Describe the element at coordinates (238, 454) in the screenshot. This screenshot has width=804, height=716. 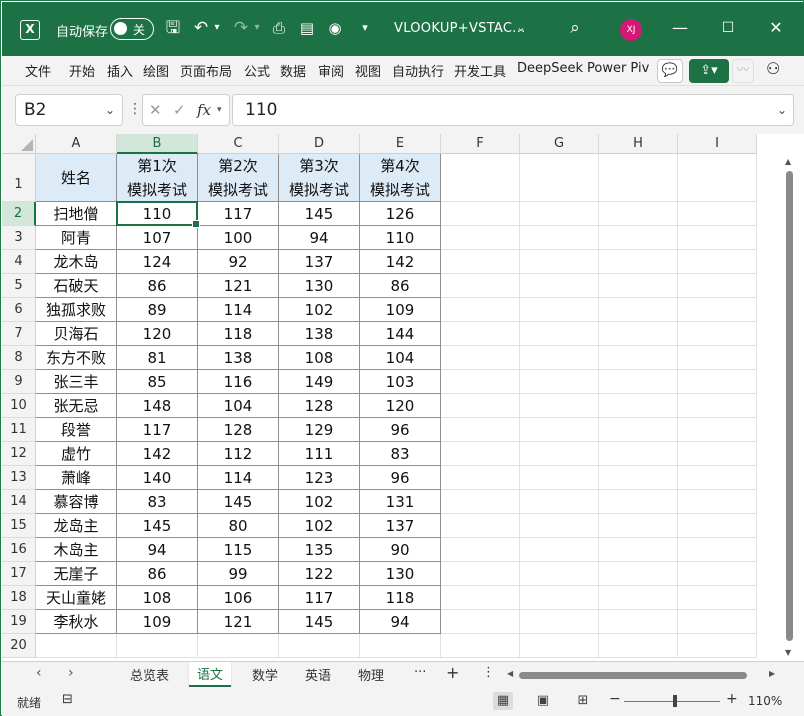
I see `score-cell: 112` at that location.